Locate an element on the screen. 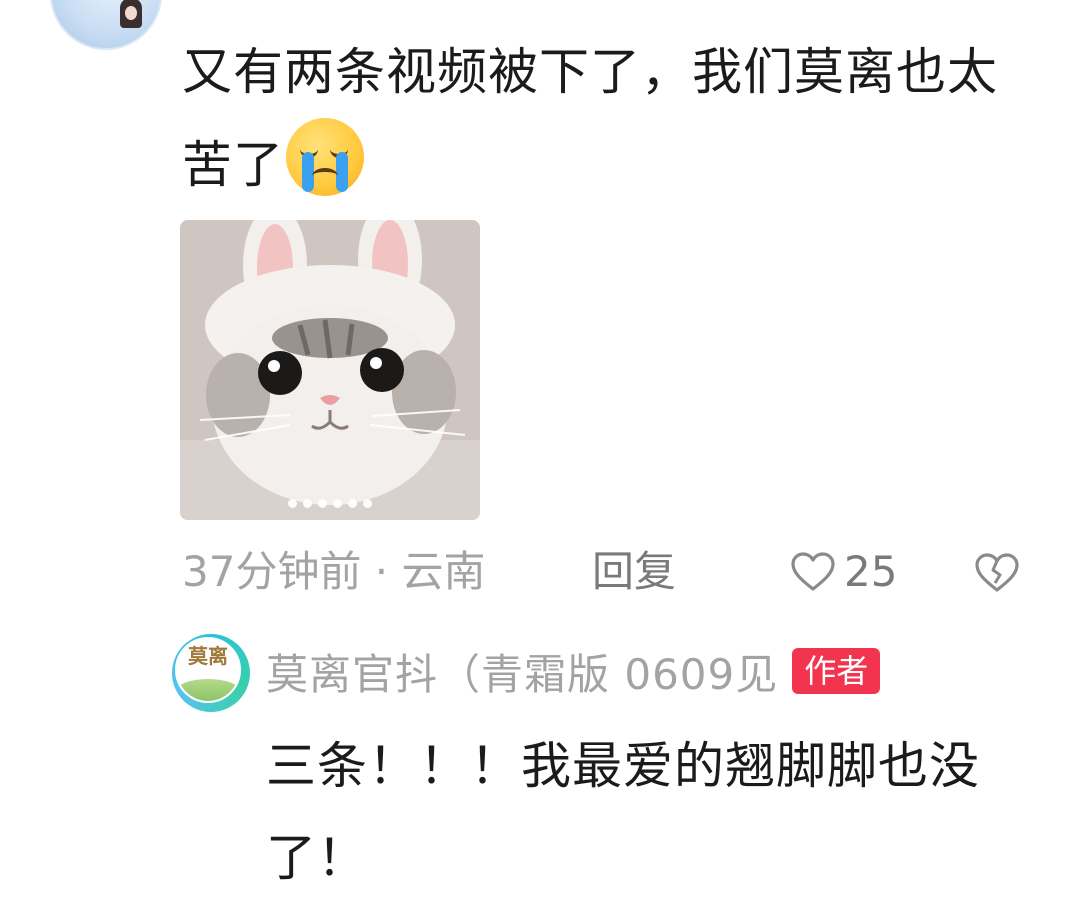 This screenshot has width=1080, height=902. dislike-button is located at coordinates (997, 580).